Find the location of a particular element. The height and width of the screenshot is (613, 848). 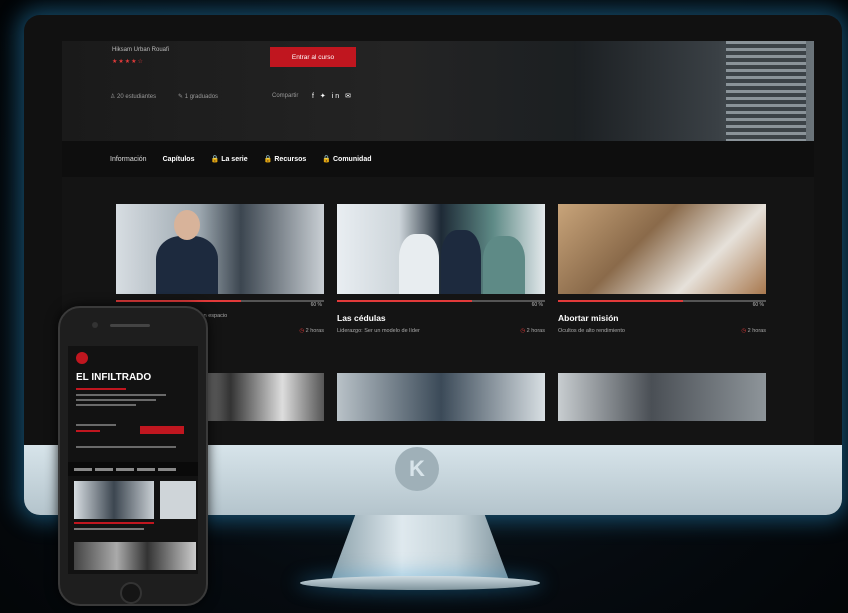

tab-capitulos: Capítulos is located at coordinates (179, 159).